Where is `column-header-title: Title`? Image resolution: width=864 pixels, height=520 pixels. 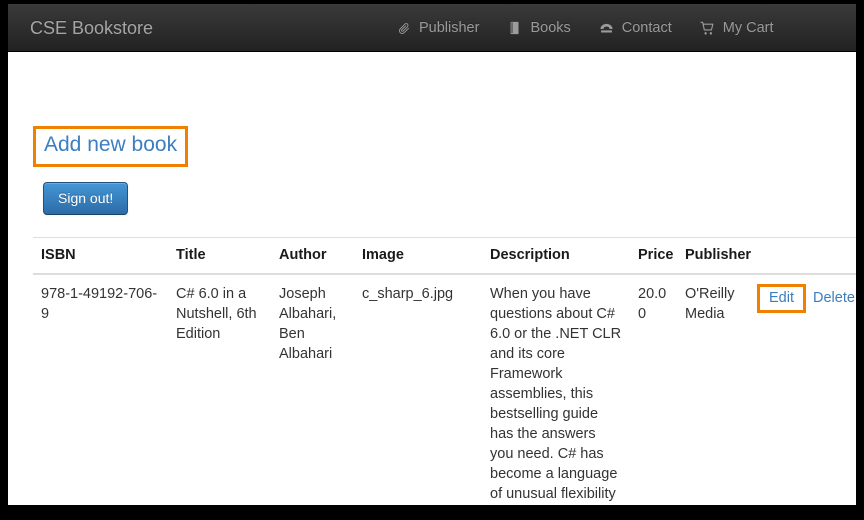 column-header-title: Title is located at coordinates (219, 256).